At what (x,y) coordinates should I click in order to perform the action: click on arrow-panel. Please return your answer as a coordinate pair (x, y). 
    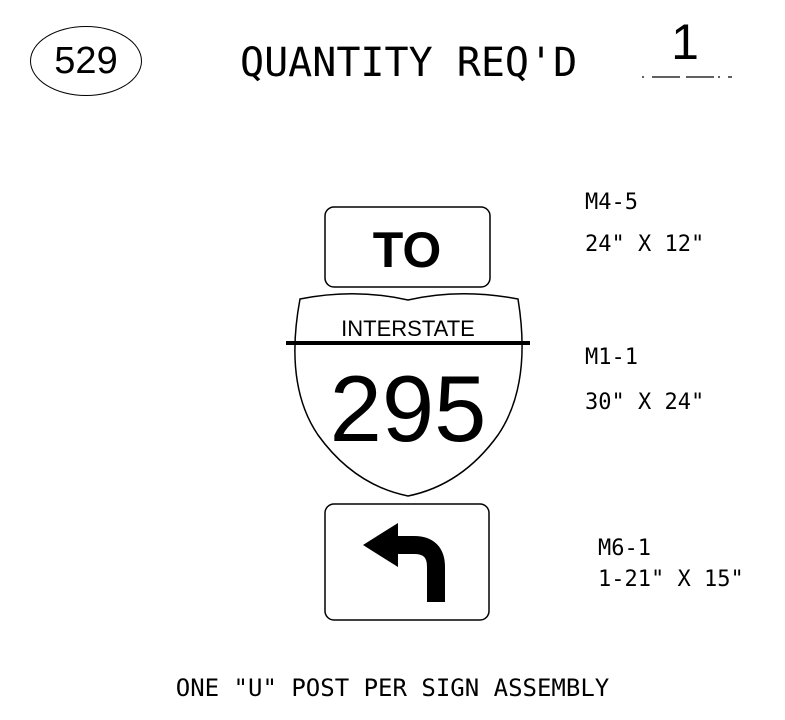
    Looking at the image, I should click on (407, 562).